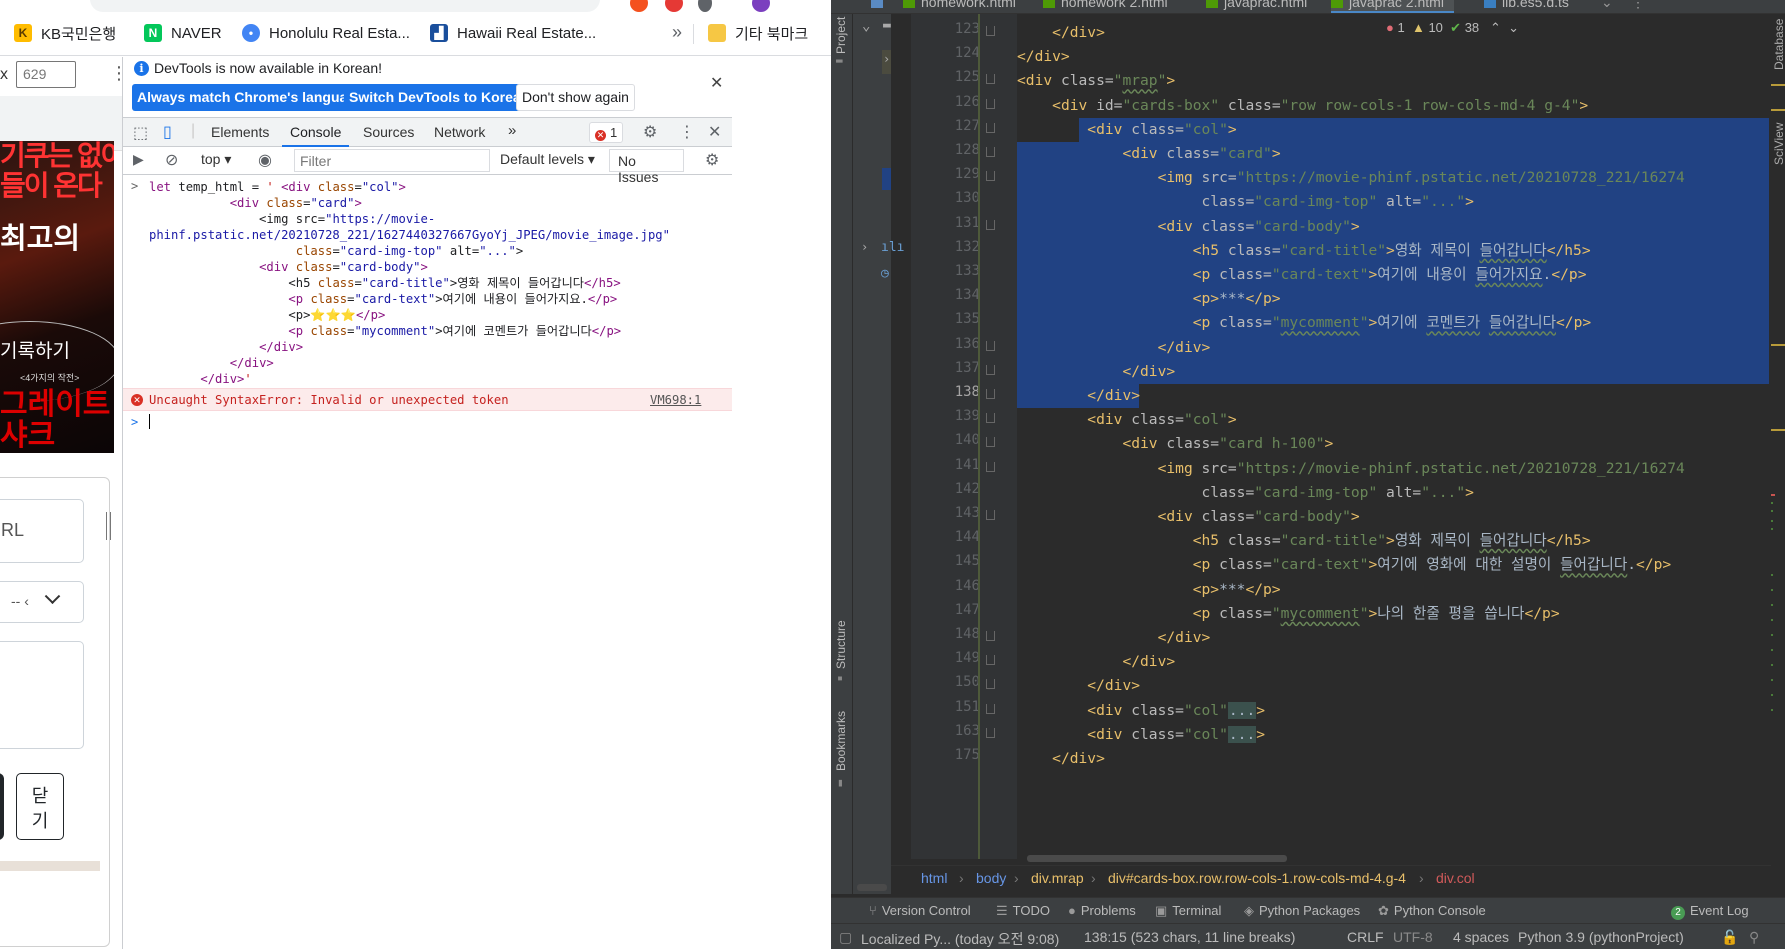 The width and height of the screenshot is (1785, 949). I want to click on event-log-tool: 2 Event Log, so click(1710, 911).